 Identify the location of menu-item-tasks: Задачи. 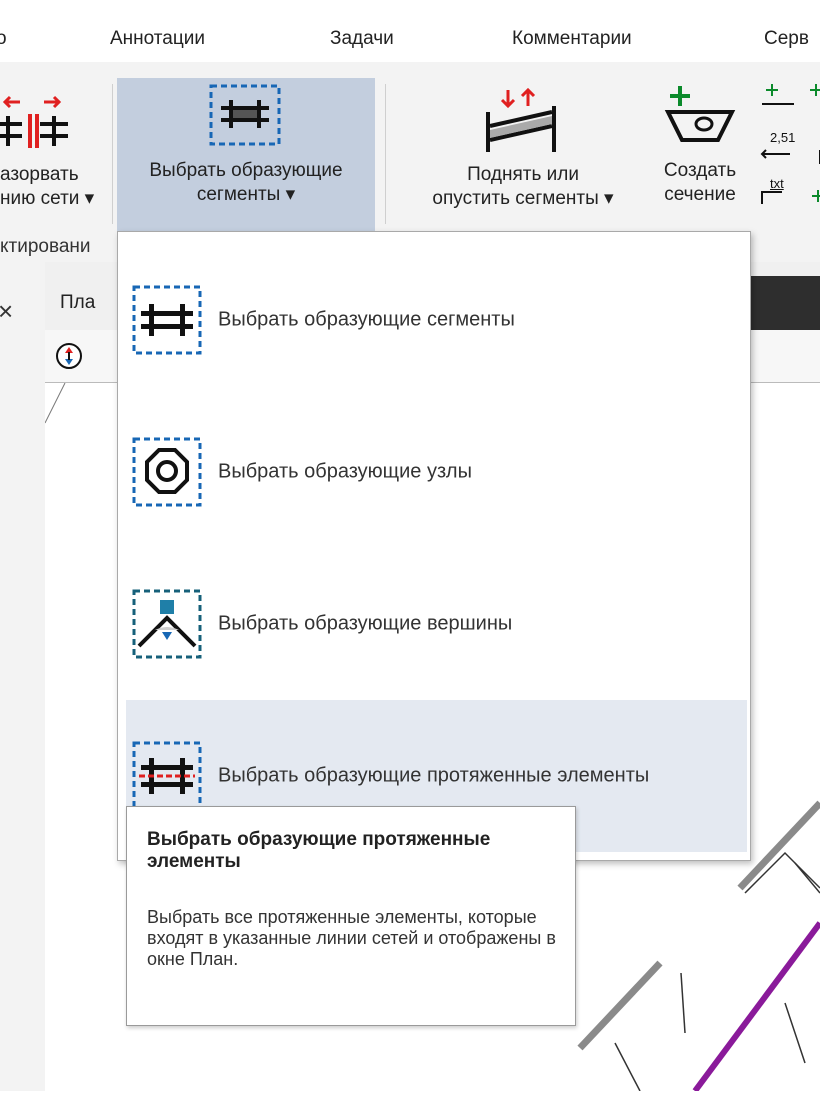
(362, 39).